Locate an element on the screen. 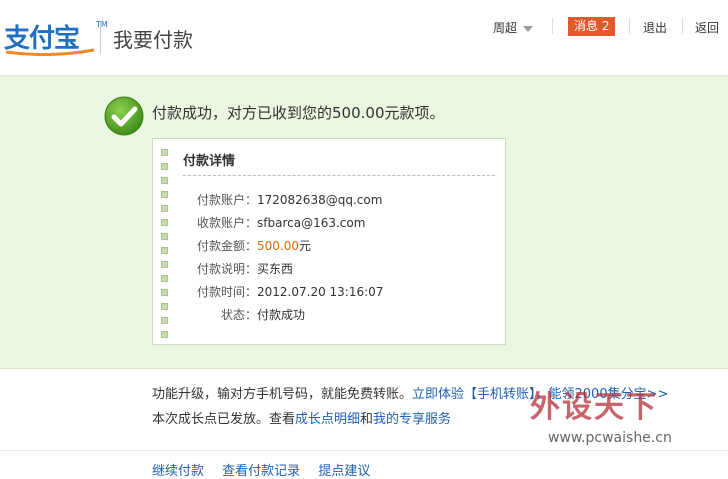 The height and width of the screenshot is (479, 728). user-menu: 周超 is located at coordinates (513, 27).